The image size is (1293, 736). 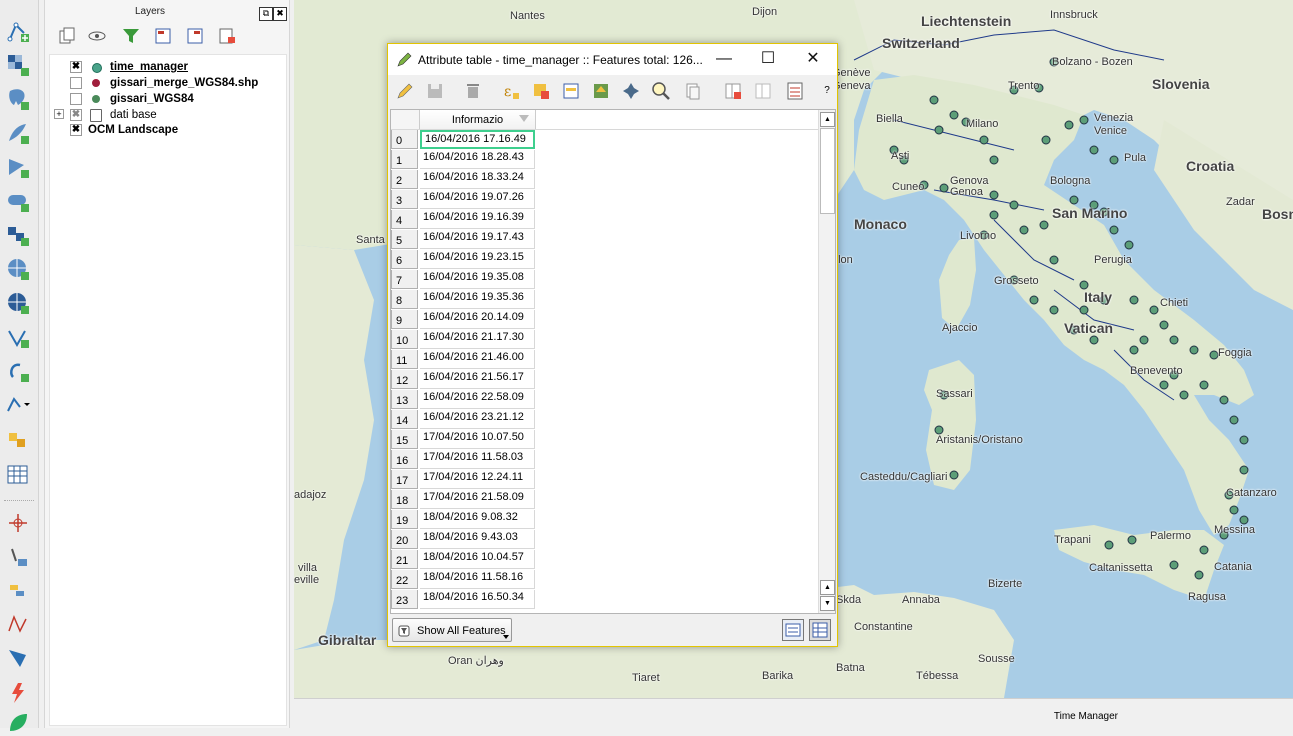 What do you see at coordinates (477, 599) in the screenshot?
I see `table-cell-informazio: 18/04/2016 16.50.34` at bounding box center [477, 599].